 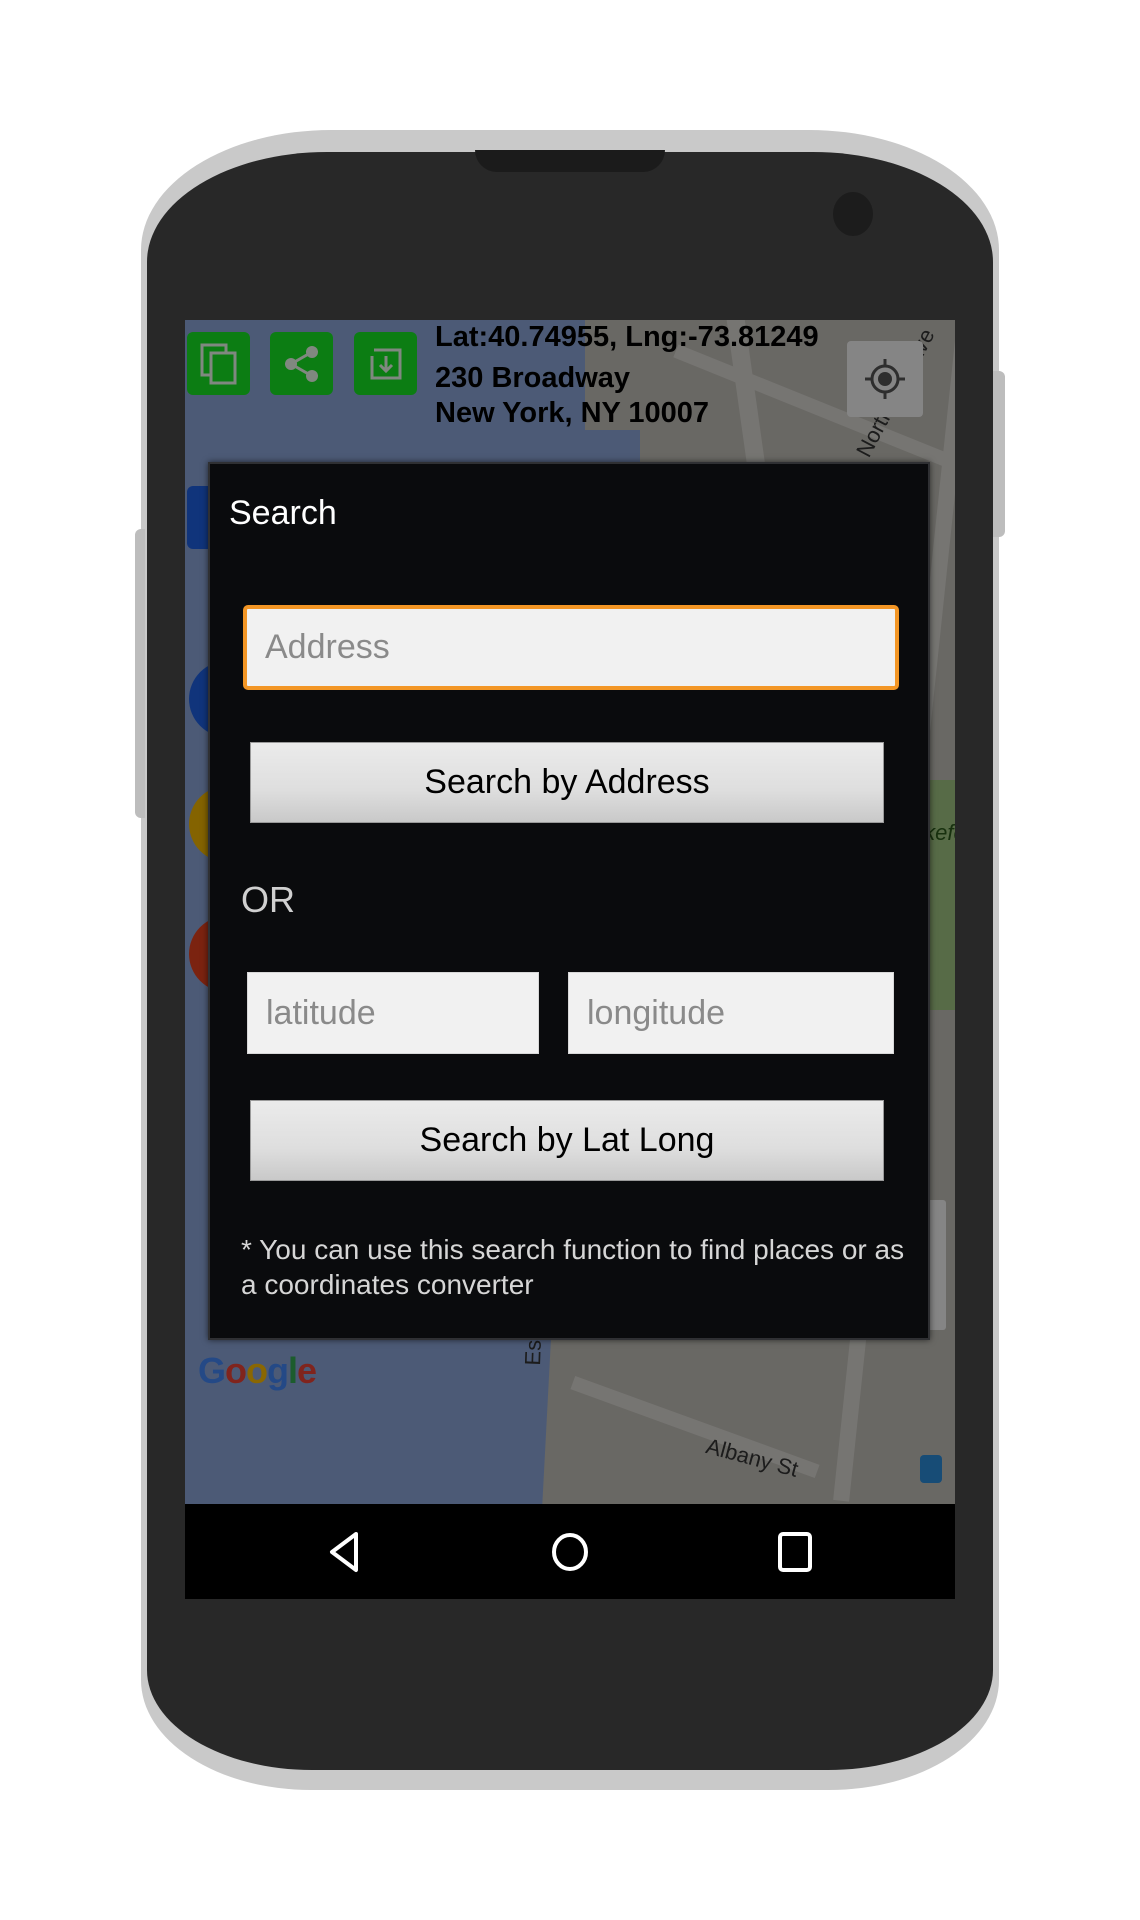 I want to click on longitude-input: longitude, so click(x=731, y=1013).